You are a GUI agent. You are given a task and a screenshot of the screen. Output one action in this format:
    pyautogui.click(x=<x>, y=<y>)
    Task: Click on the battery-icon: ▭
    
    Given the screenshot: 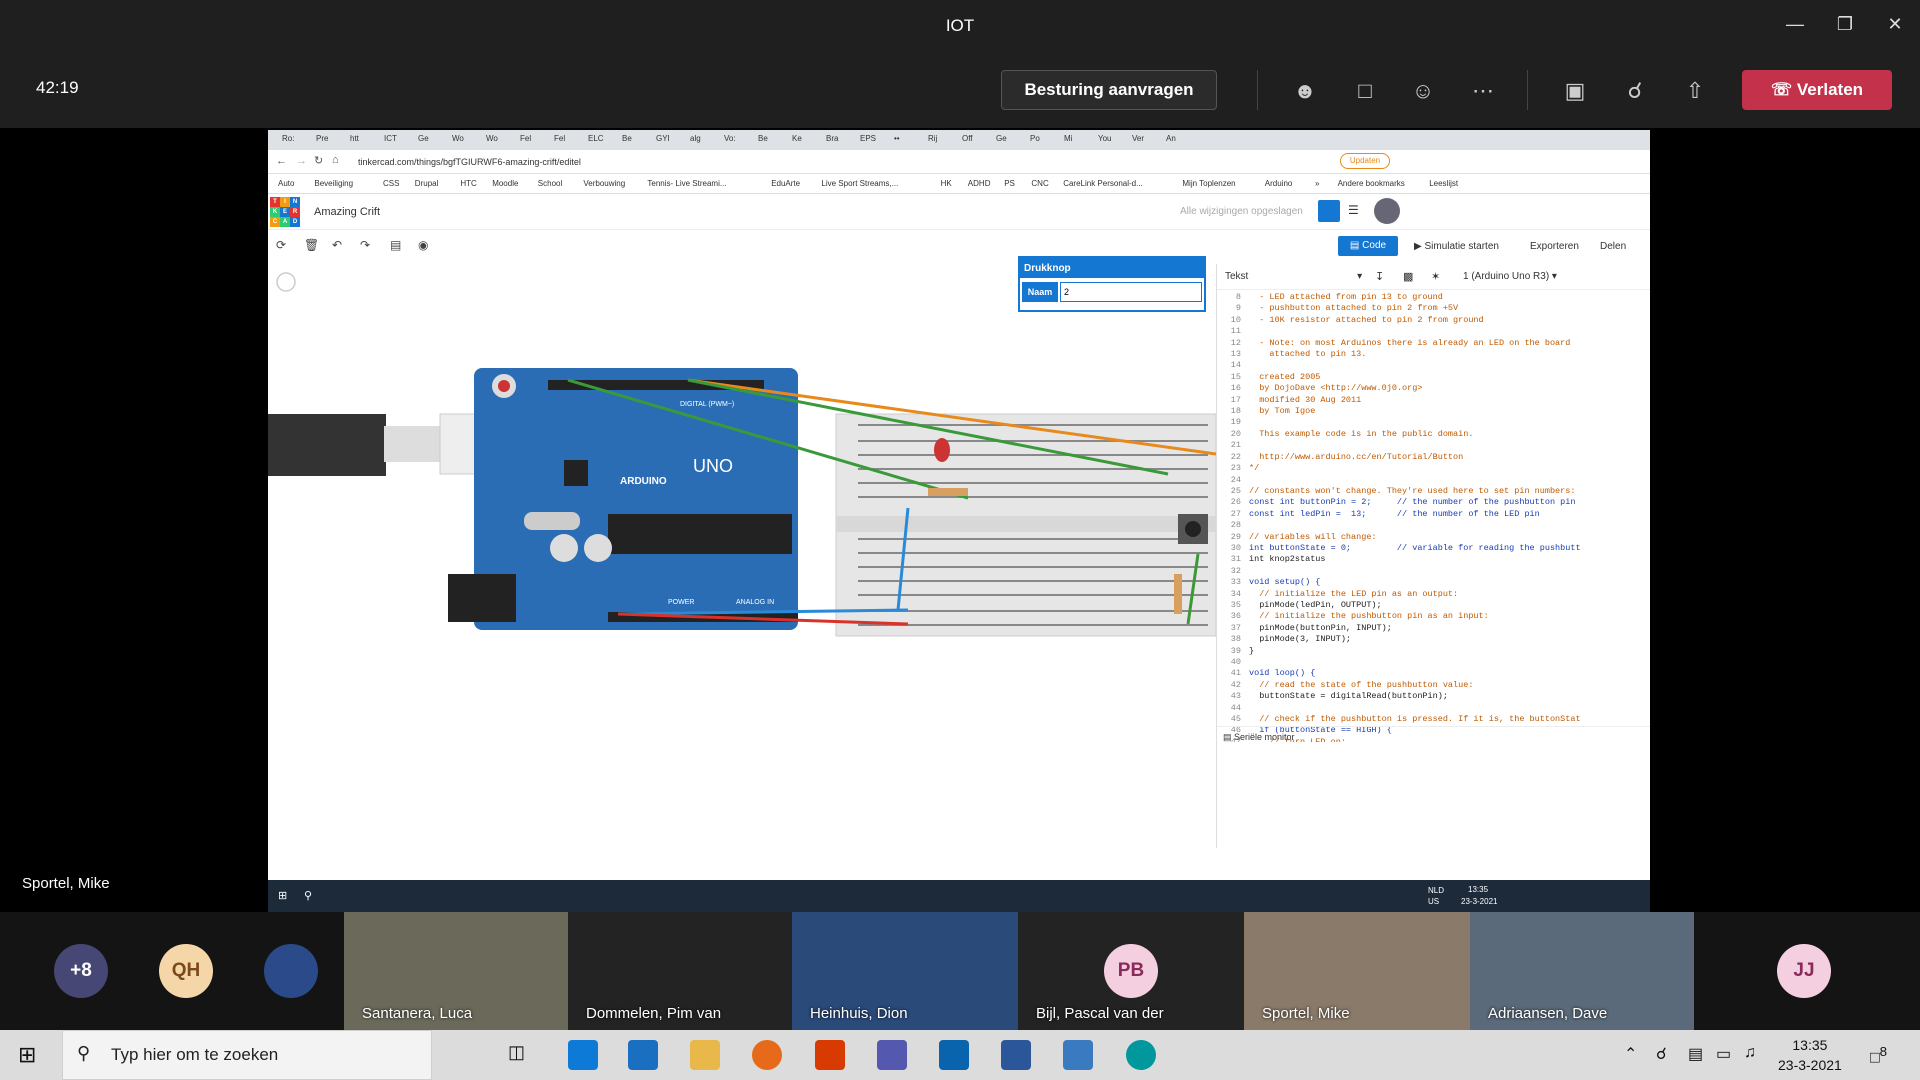 What is the action you would take?
    pyautogui.click(x=1723, y=1054)
    